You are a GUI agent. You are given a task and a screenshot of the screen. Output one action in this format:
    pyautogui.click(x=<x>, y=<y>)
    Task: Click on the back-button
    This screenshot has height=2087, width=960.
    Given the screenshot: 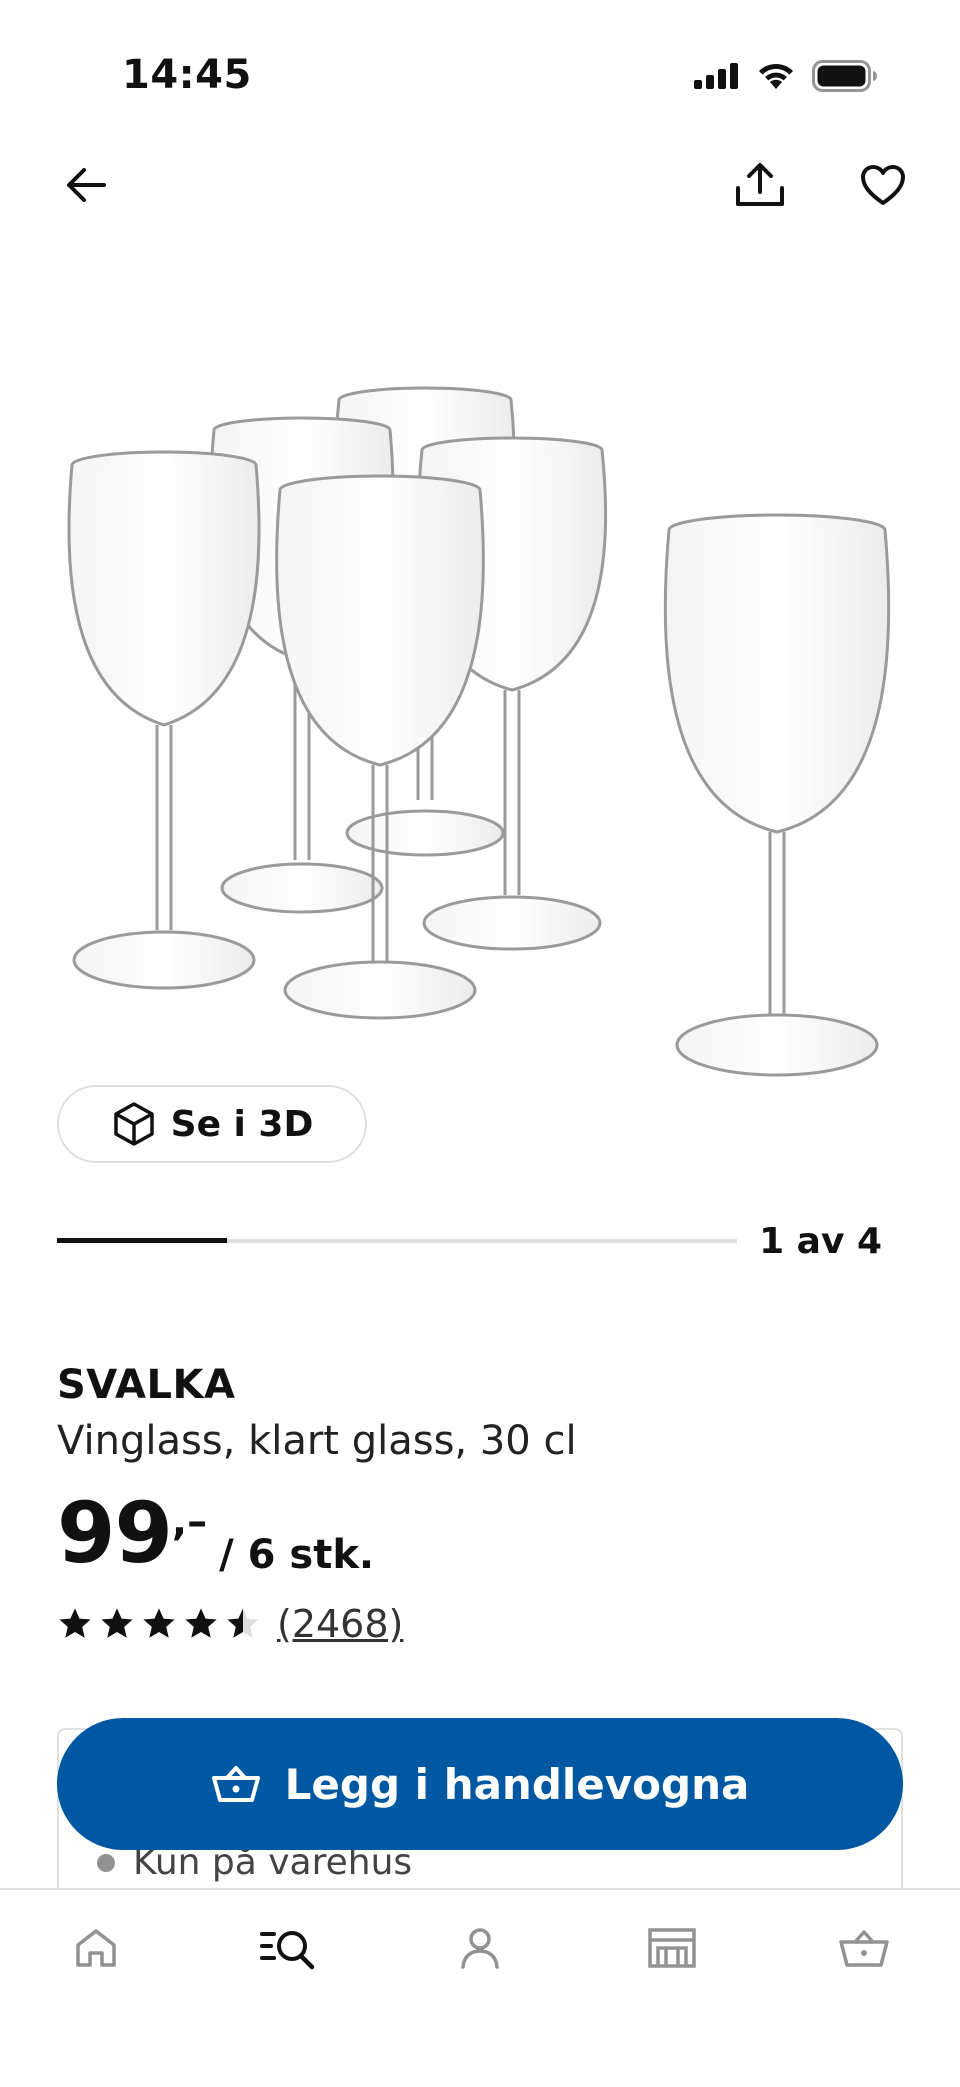 What is the action you would take?
    pyautogui.click(x=86, y=185)
    